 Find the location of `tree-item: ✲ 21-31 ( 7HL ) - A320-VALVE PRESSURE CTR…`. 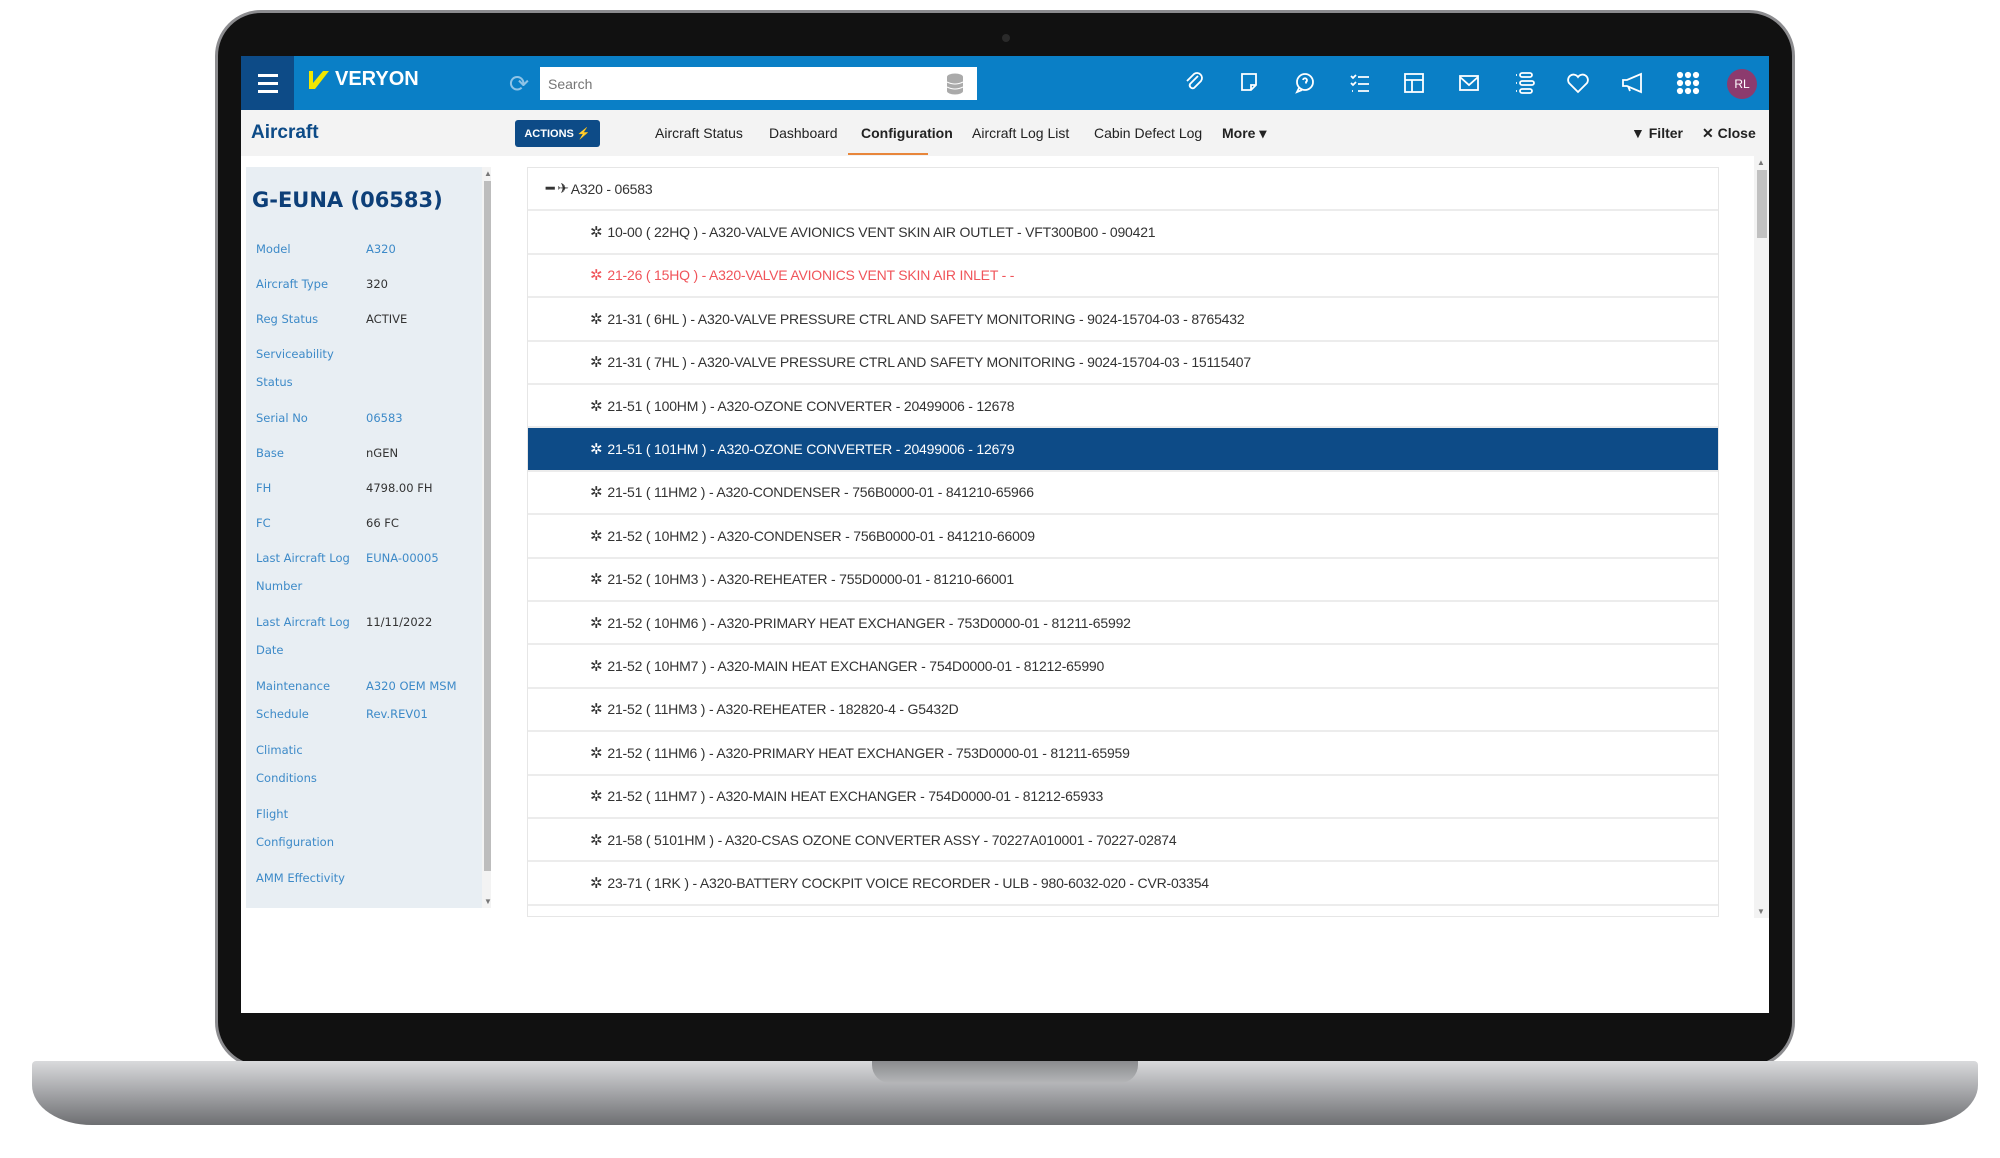

tree-item: ✲ 21-31 ( 7HL ) - A320-VALVE PRESSURE CTR… is located at coordinates (1123, 363).